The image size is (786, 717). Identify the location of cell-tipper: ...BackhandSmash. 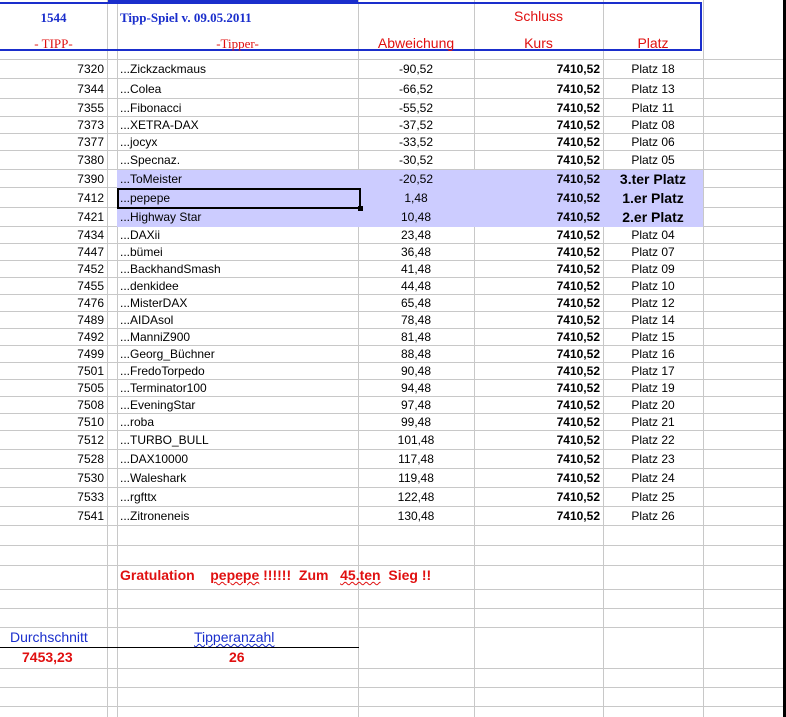
(170, 269).